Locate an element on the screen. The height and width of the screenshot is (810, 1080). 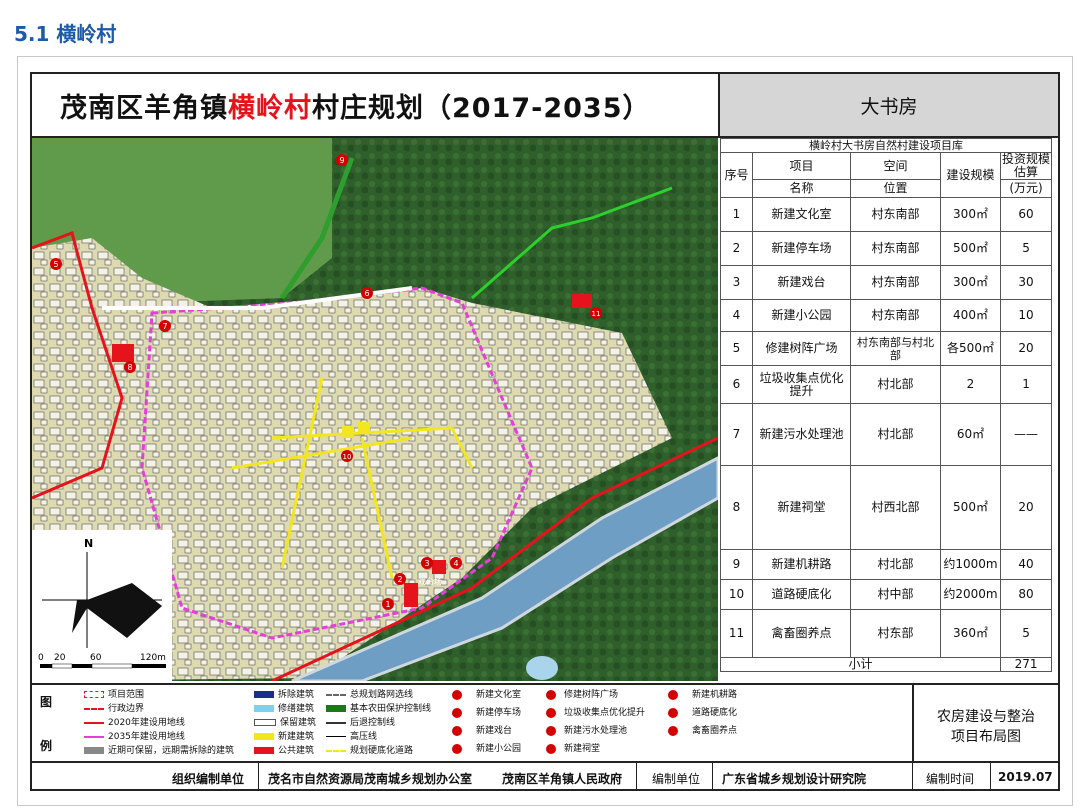
new-building is located at coordinates (364, 428).